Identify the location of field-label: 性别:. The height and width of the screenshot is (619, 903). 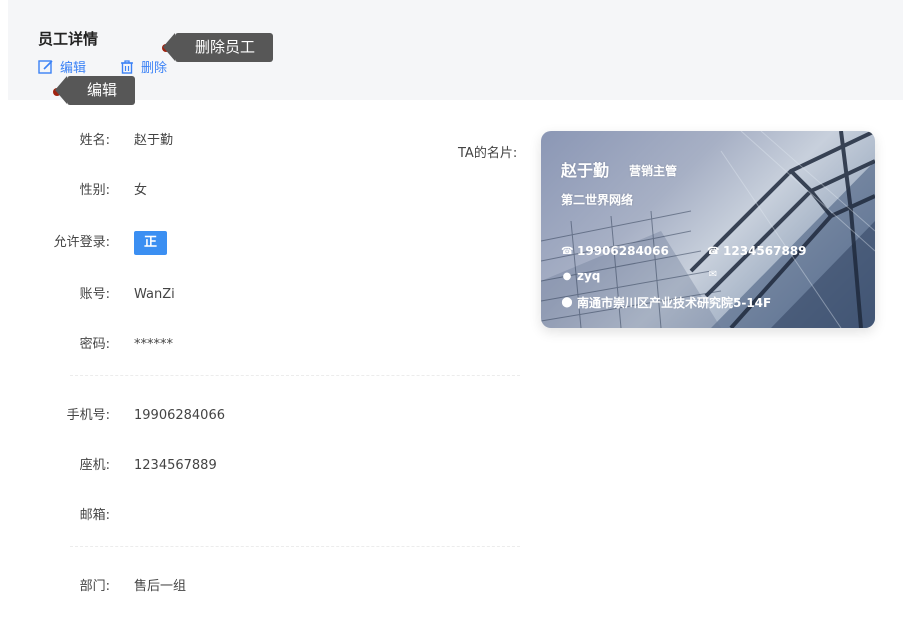
(94, 190).